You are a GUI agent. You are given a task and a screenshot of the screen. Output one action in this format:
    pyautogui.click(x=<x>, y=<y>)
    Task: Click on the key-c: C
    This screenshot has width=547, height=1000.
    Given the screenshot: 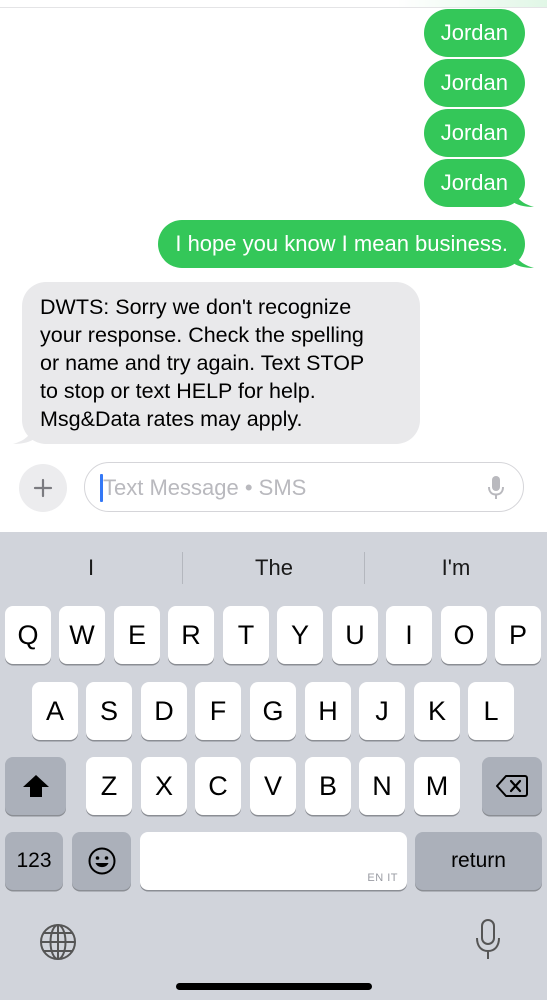 What is the action you would take?
    pyautogui.click(x=218, y=786)
    